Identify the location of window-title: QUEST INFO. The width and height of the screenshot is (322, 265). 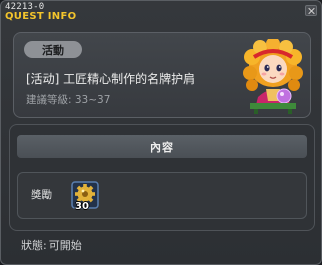
(41, 16).